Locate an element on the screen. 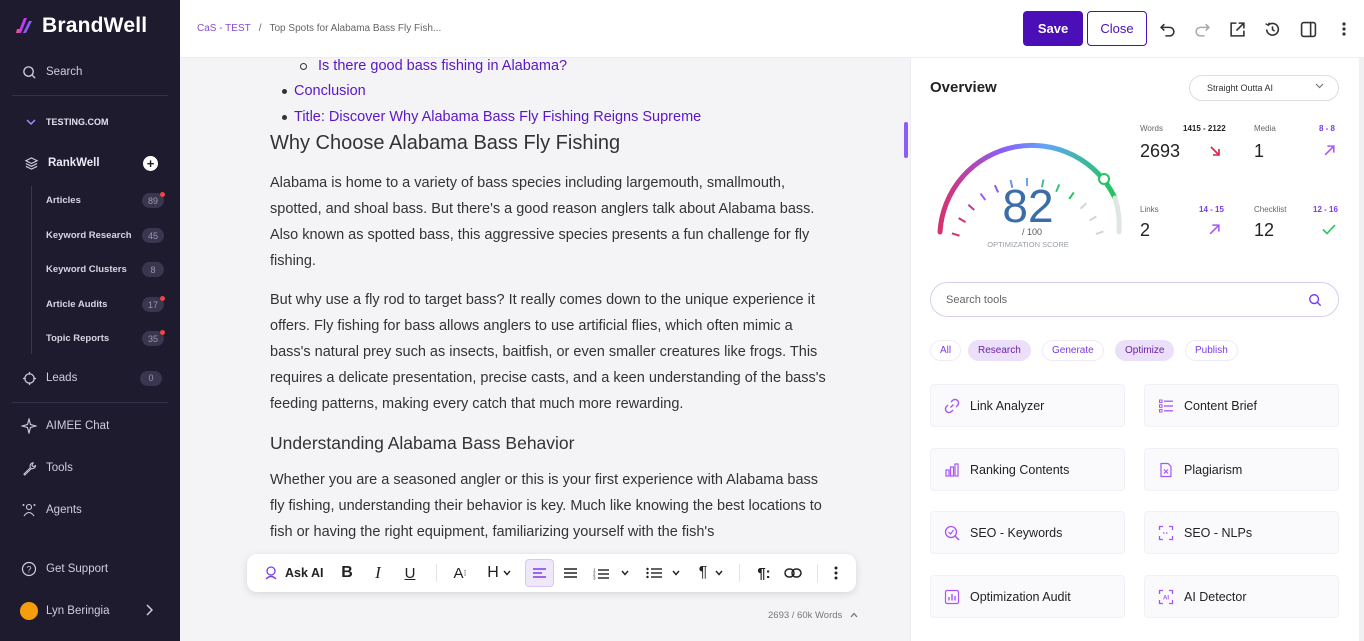 This screenshot has width=1364, height=641. paragraph-dropdown: ¶ is located at coordinates (711, 573).